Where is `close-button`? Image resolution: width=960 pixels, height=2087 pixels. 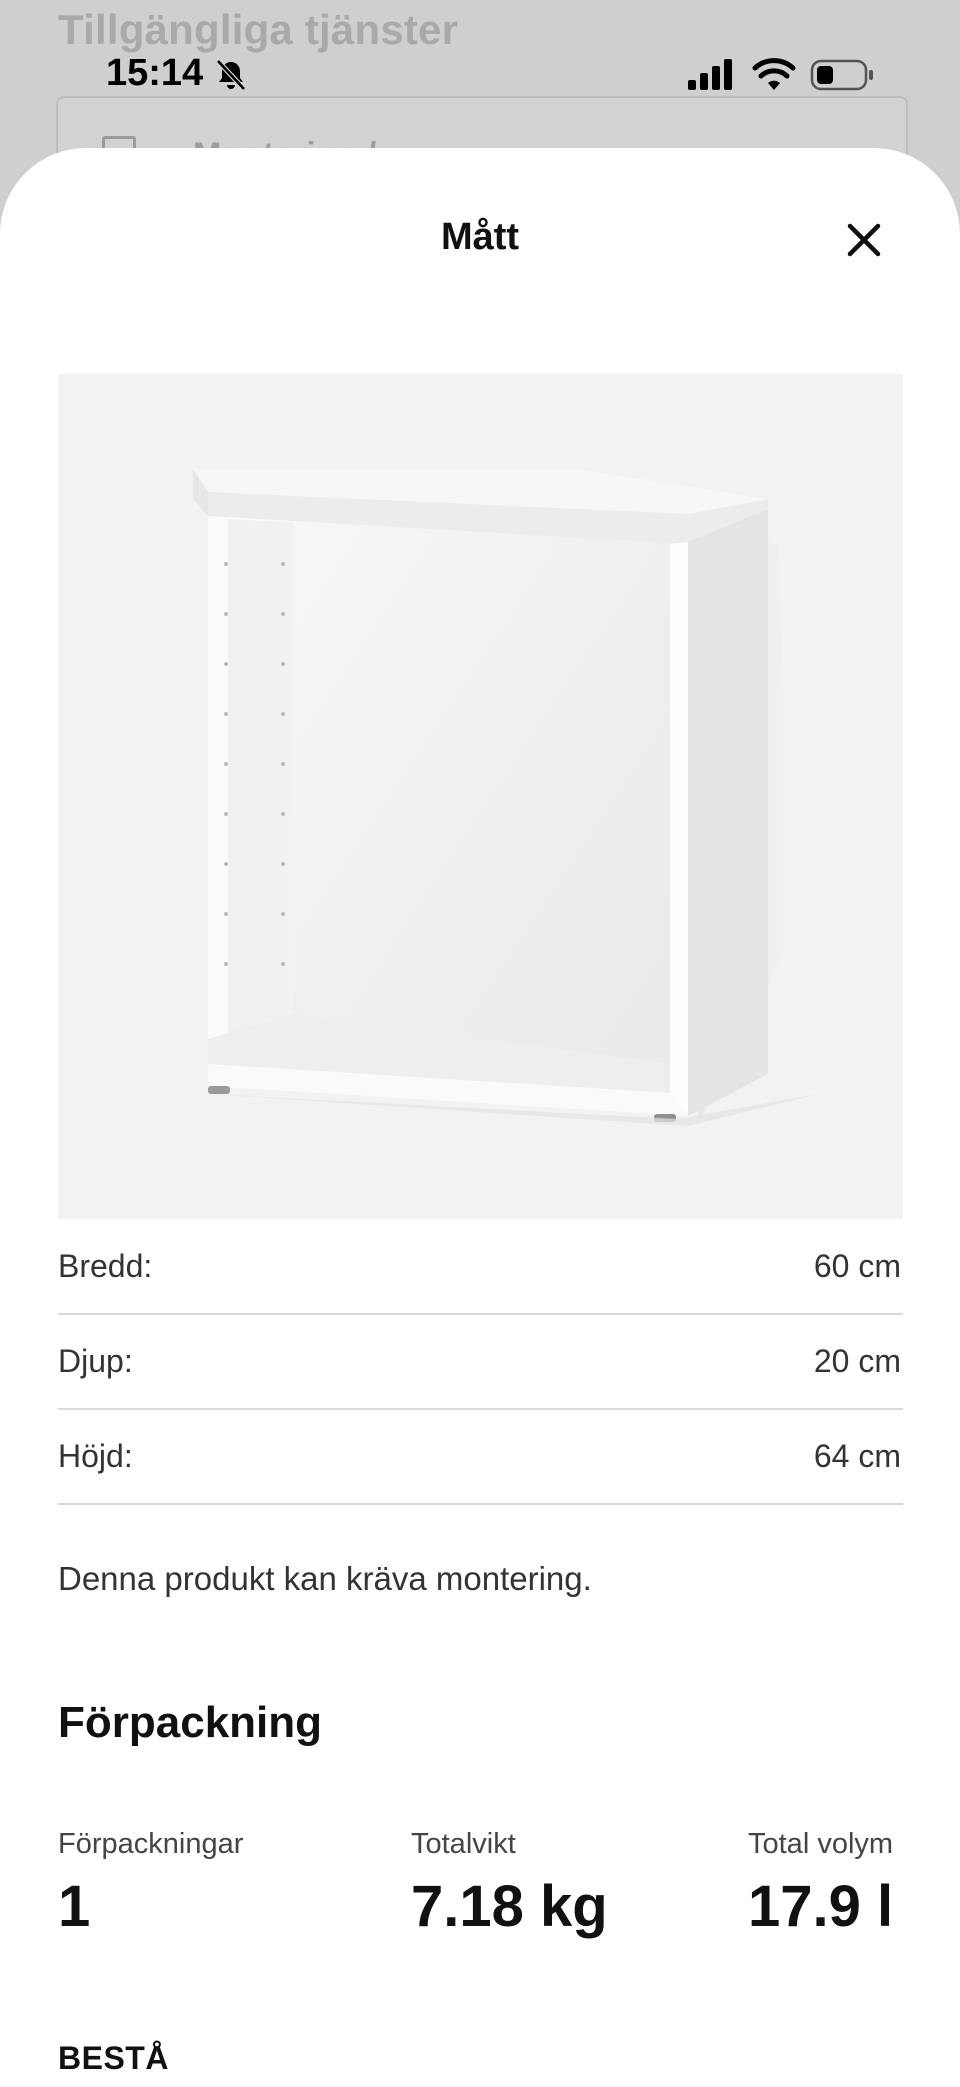
close-button is located at coordinates (864, 240).